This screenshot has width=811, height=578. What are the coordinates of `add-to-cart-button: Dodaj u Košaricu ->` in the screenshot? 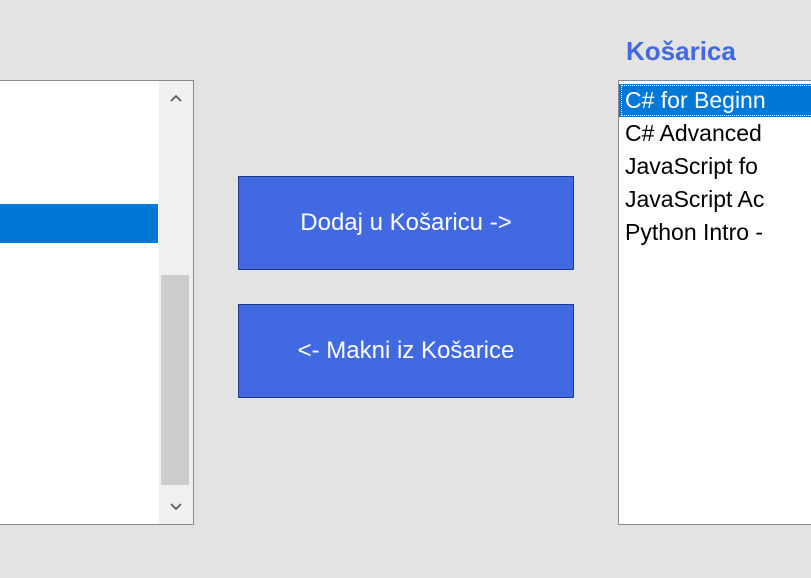 It's located at (406, 223).